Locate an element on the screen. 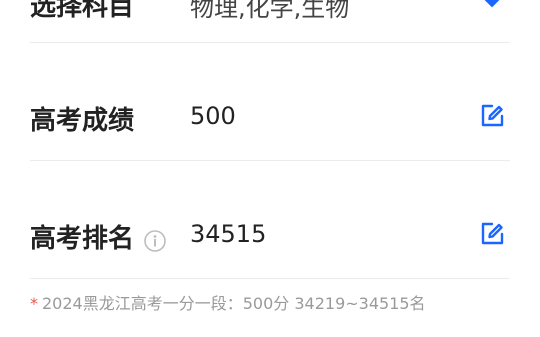 The image size is (540, 337). rank-label: 高考排名 is located at coordinates (98, 236).